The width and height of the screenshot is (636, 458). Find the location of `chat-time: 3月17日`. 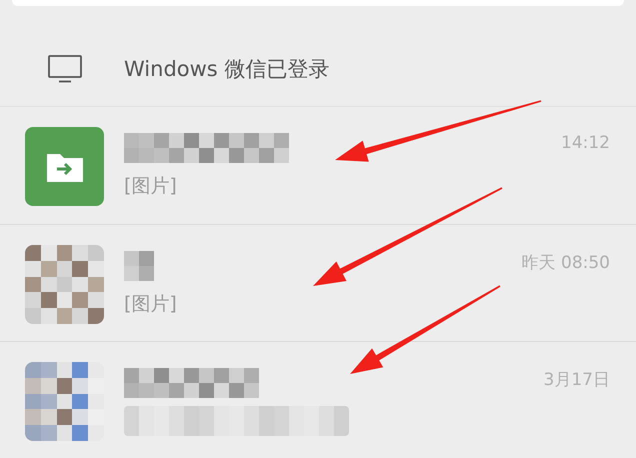

chat-time: 3月17日 is located at coordinates (577, 380).